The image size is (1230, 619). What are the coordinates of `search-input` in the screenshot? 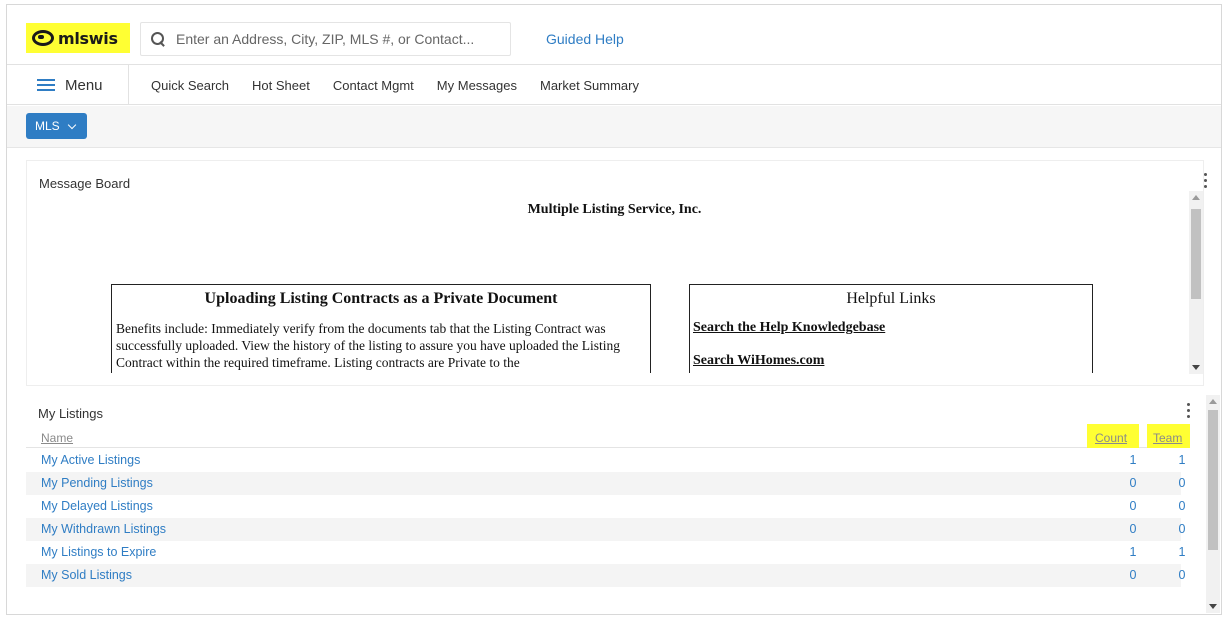 It's located at (336, 39).